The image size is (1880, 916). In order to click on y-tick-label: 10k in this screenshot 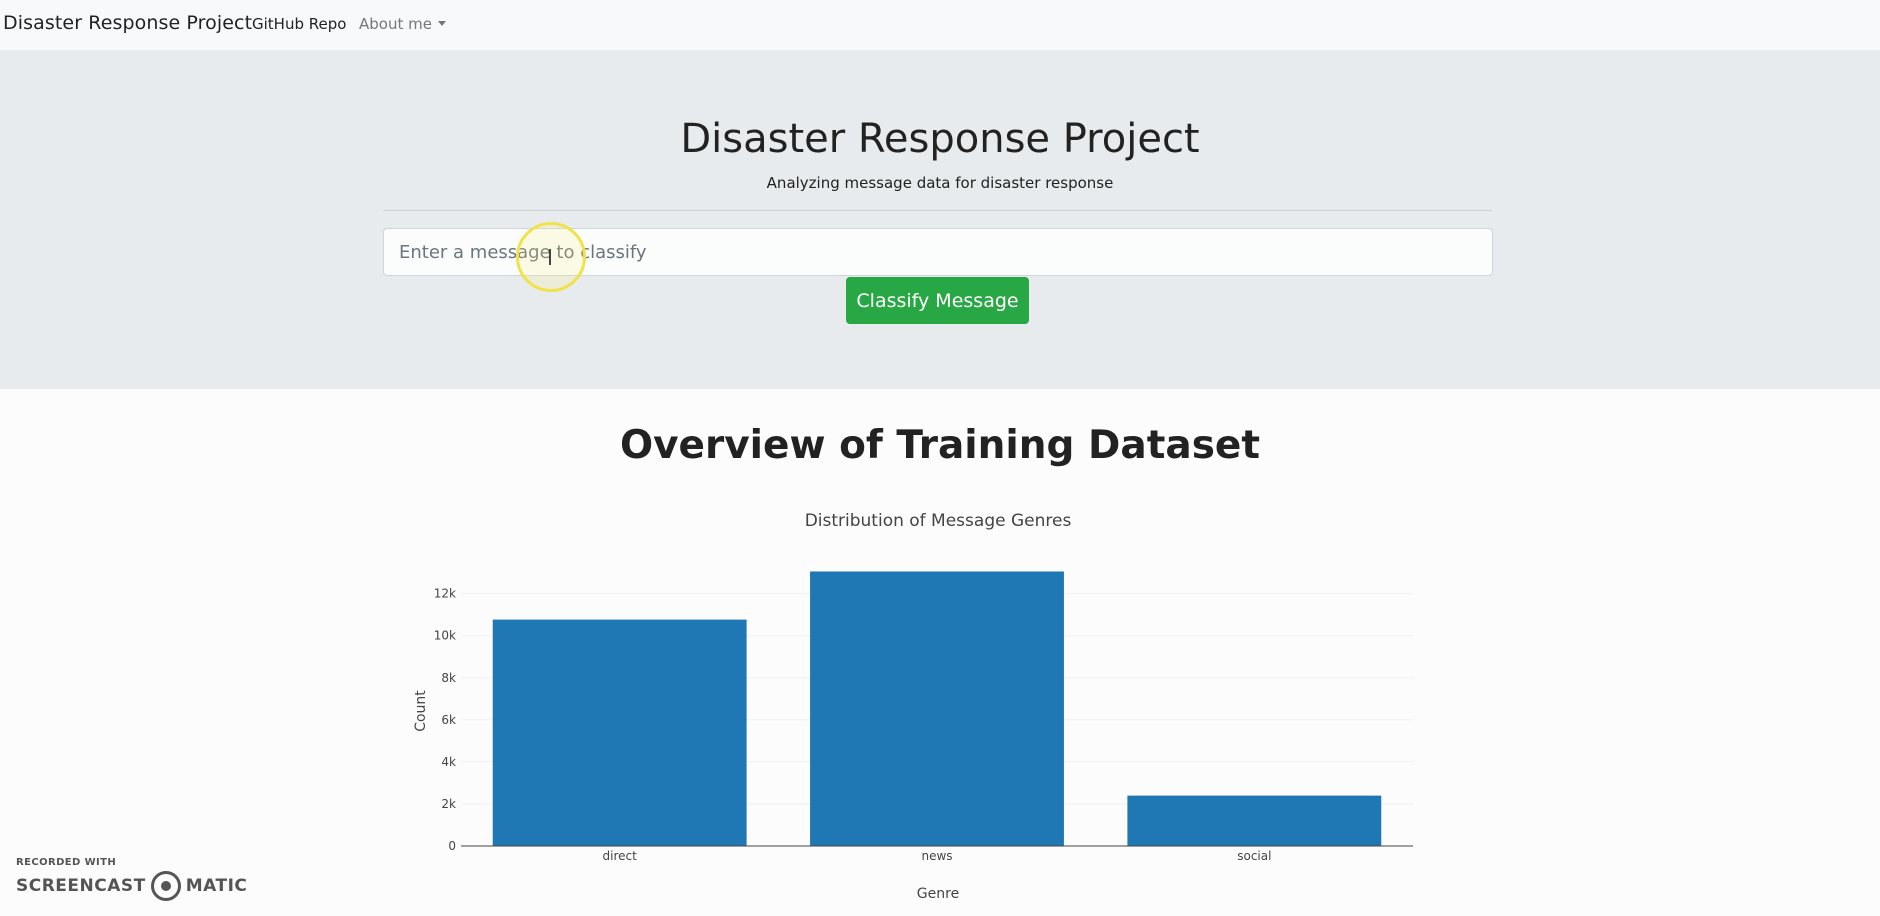, I will do `click(445, 636)`.